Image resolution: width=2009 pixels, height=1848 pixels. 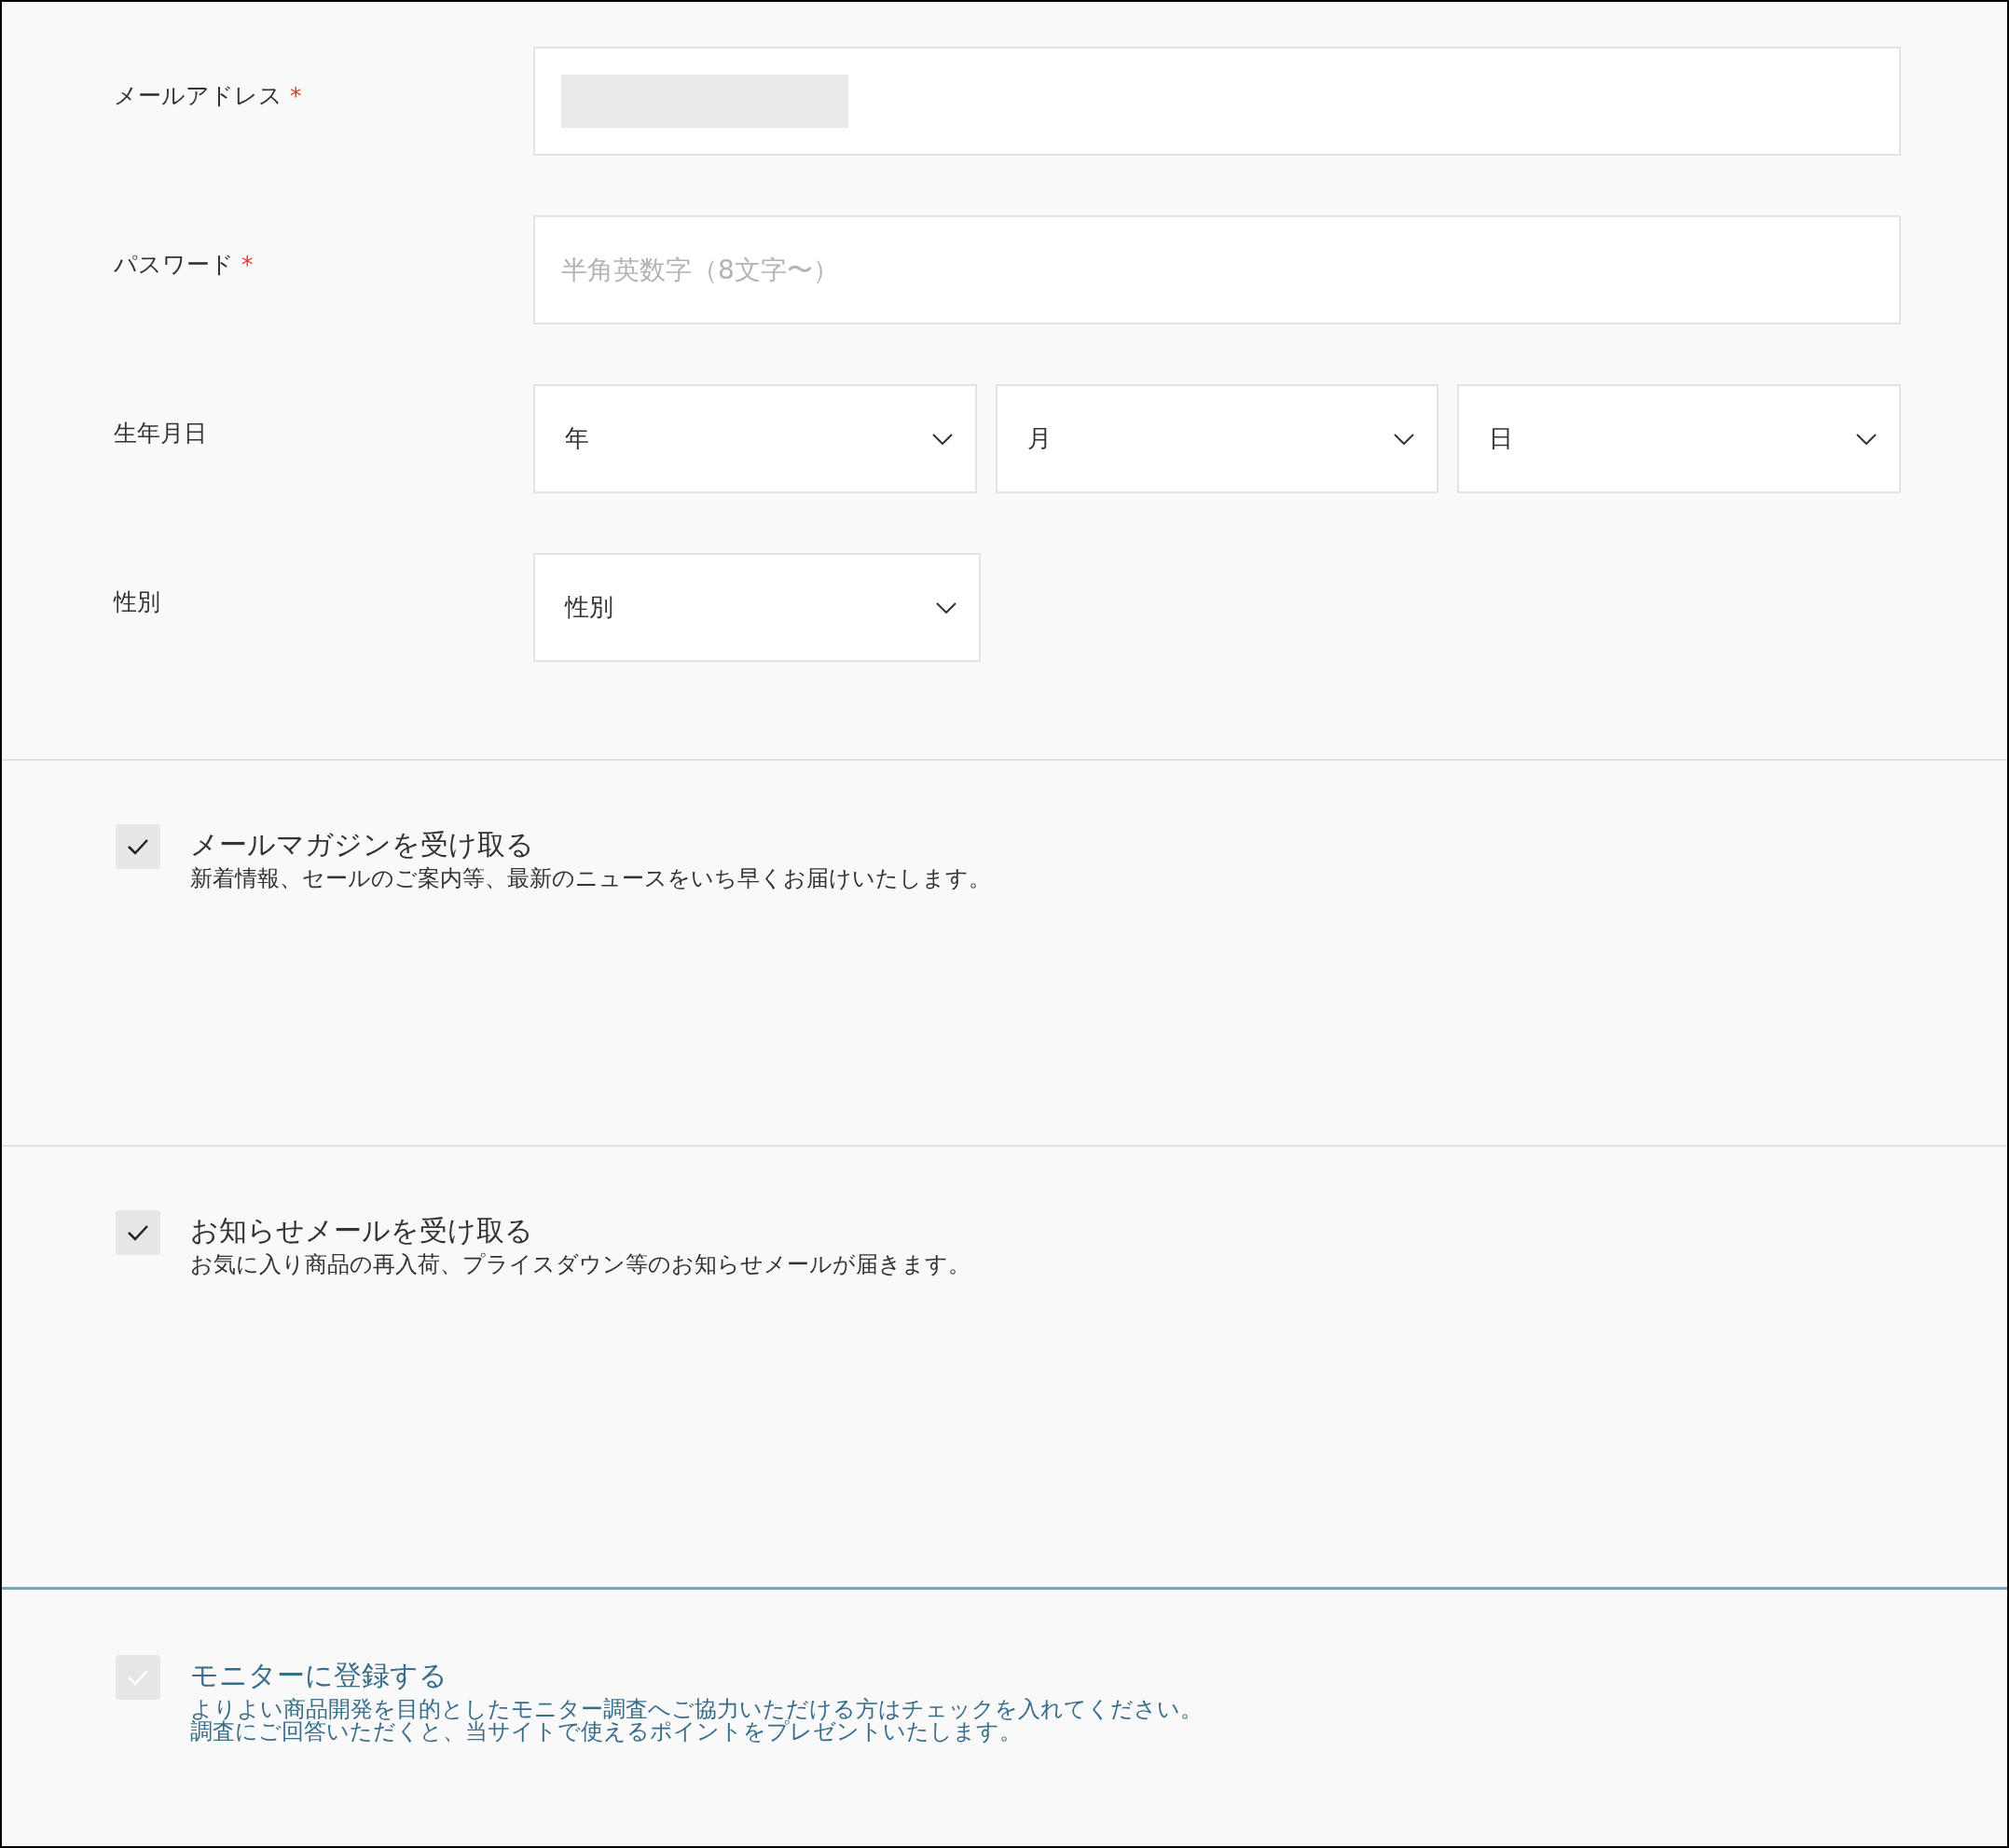 I want to click on select-dropdown: 日, so click(x=1679, y=438).